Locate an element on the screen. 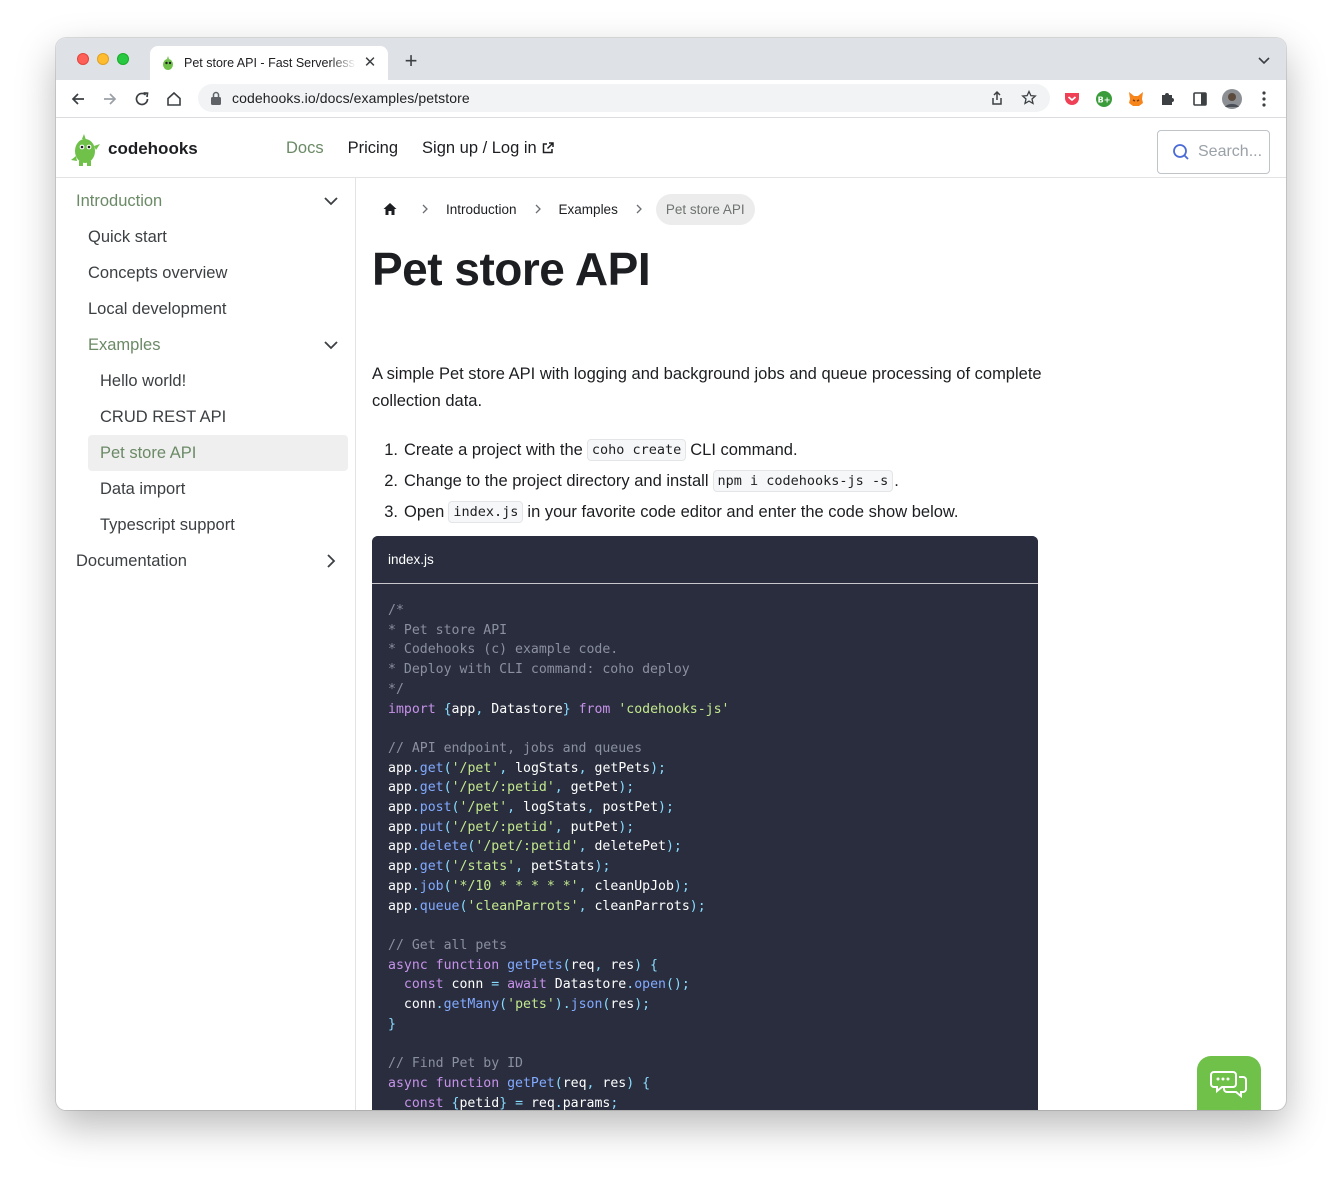  step-number: 1. is located at coordinates (391, 449).